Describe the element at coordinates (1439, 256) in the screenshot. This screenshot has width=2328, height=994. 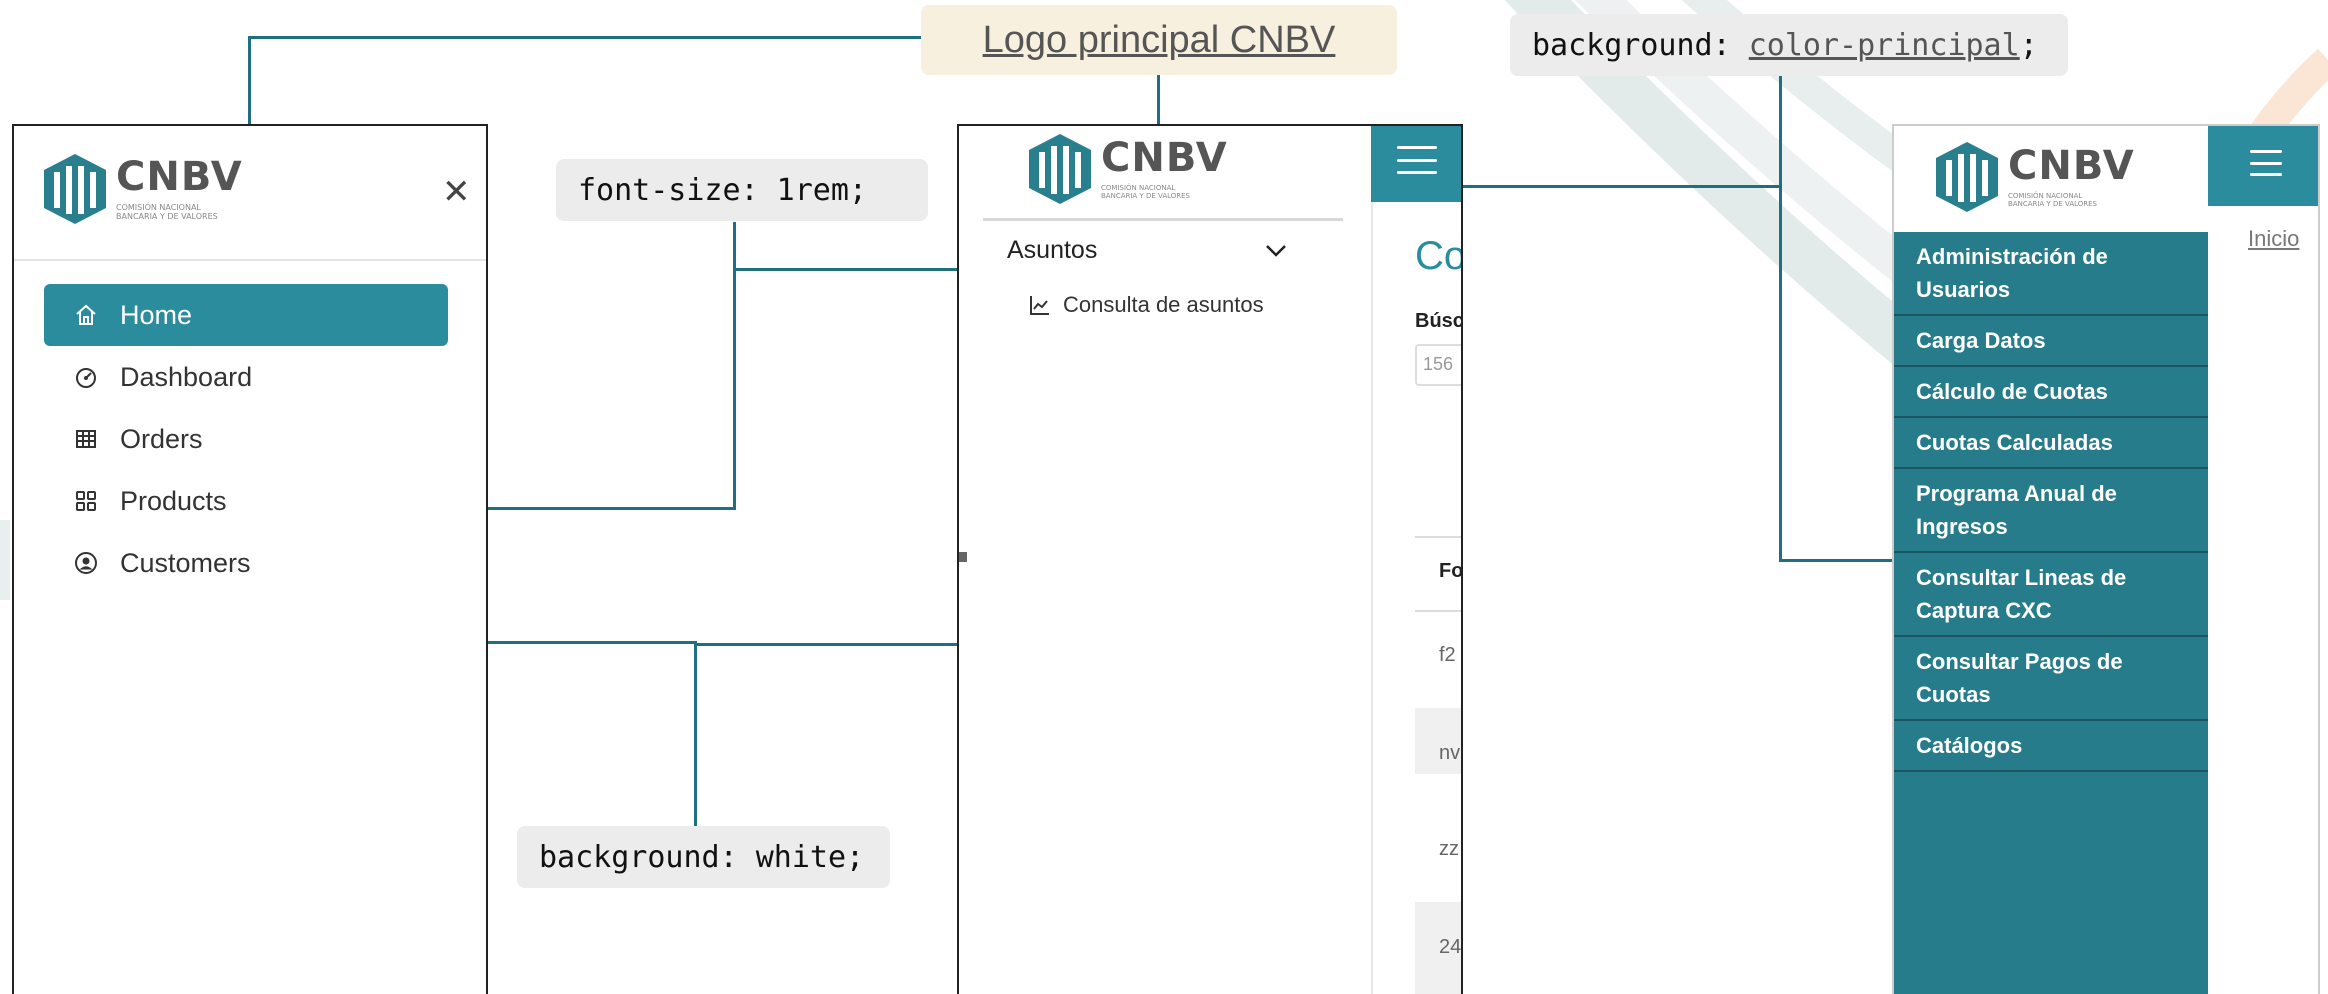
I see `page-title: Co` at that location.